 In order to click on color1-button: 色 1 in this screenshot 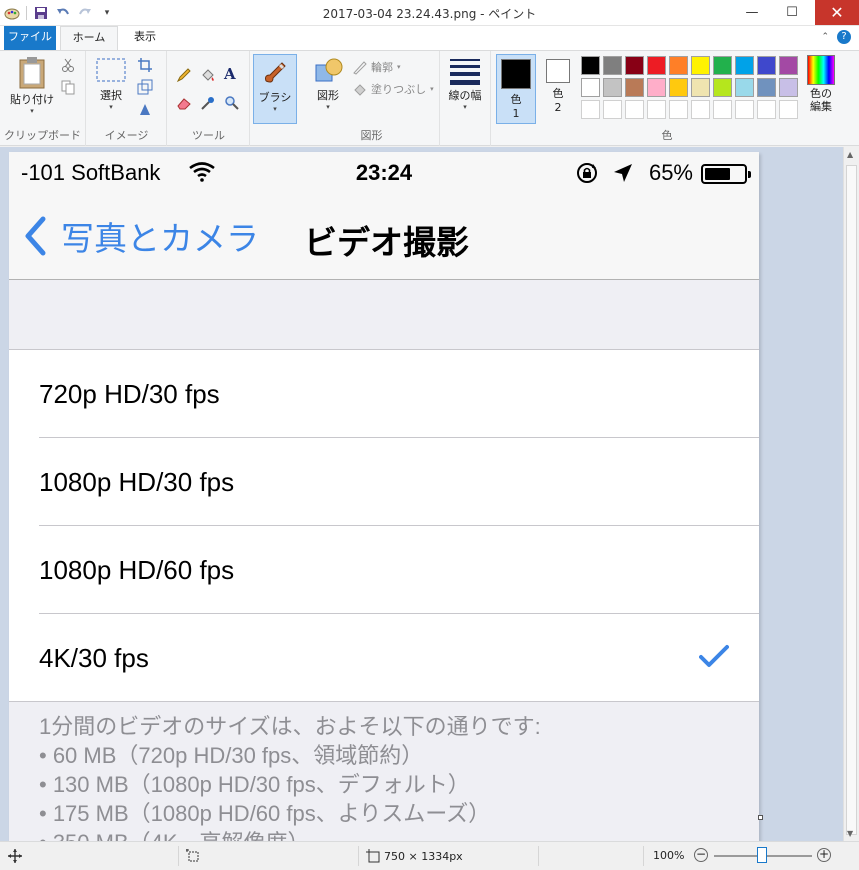, I will do `click(516, 89)`.